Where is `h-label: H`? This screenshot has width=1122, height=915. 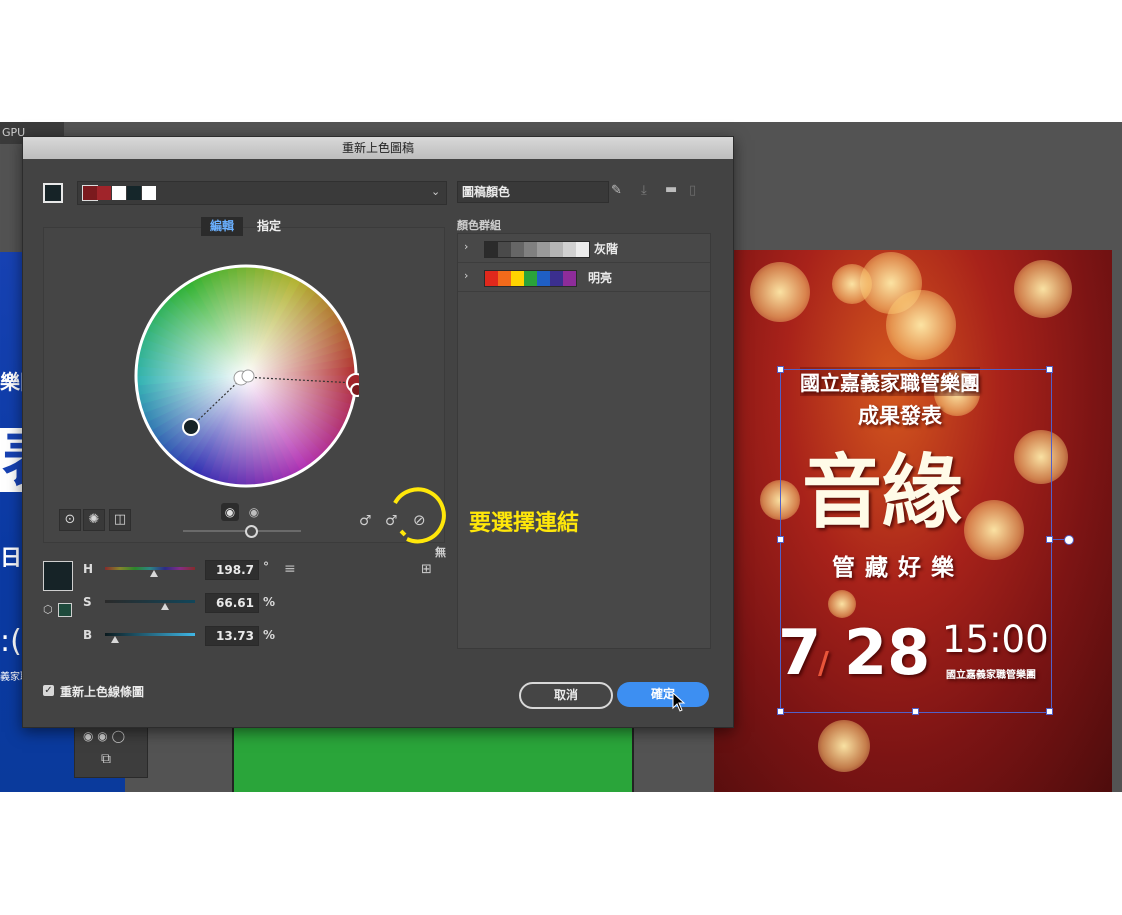 h-label: H is located at coordinates (88, 569).